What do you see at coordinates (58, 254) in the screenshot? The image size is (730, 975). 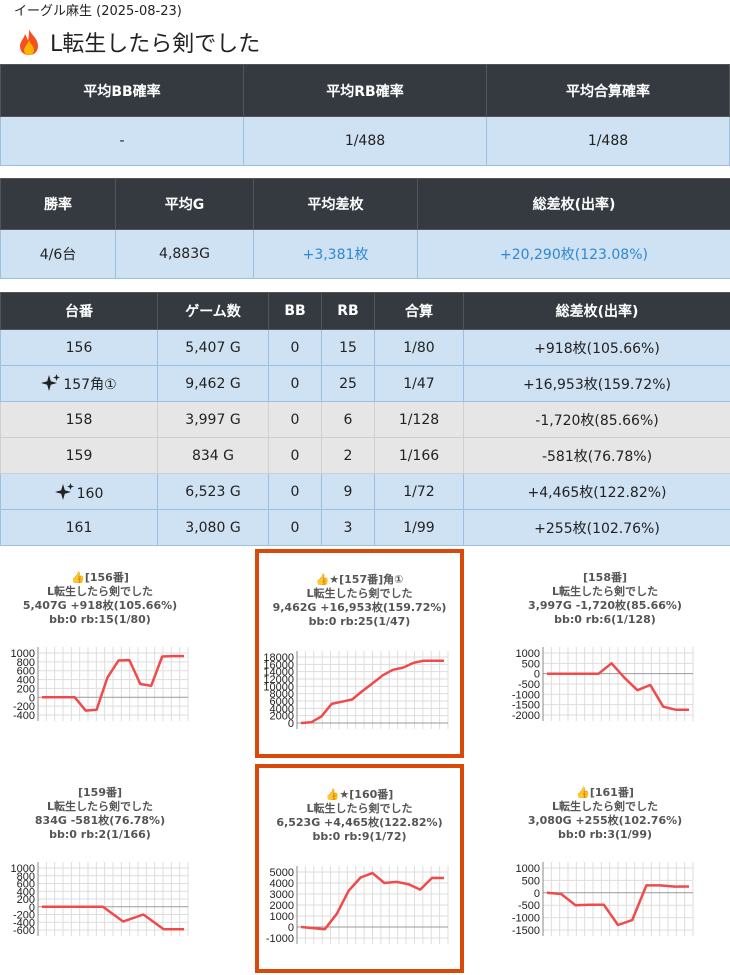 I see `win-rate-value: 4/6台` at bounding box center [58, 254].